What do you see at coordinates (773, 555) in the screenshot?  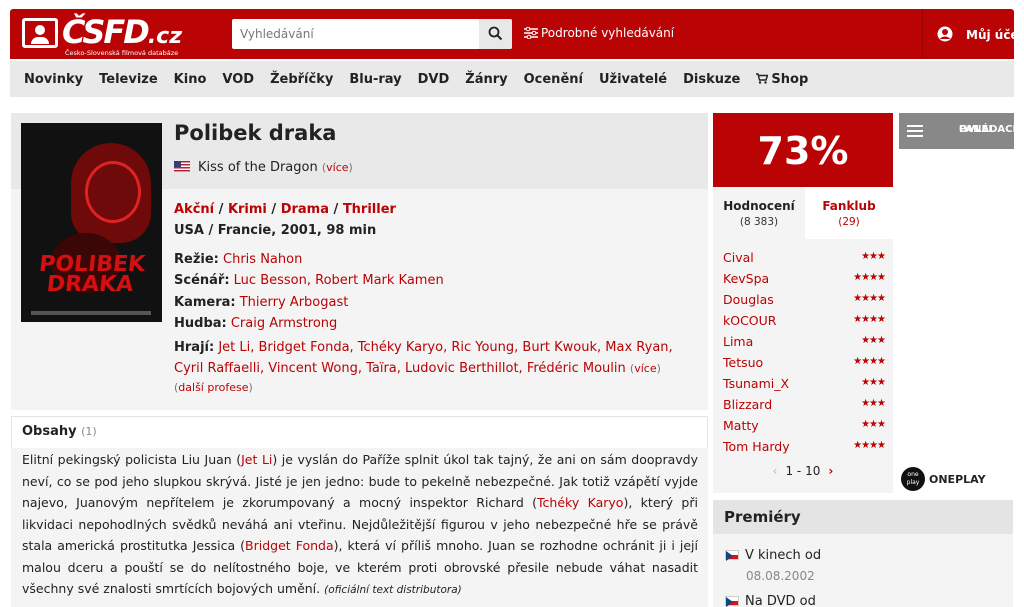 I see `premiere-cinema: V kinech od` at bounding box center [773, 555].